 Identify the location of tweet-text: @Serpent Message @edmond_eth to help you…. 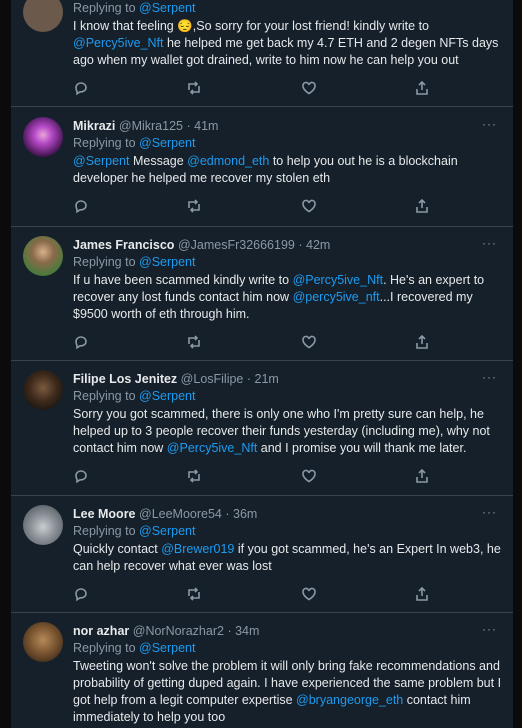
(288, 170).